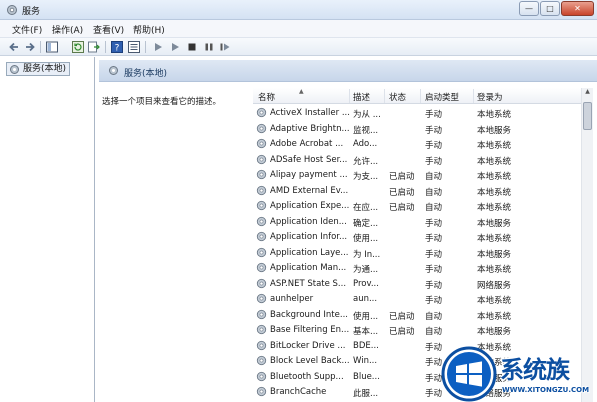 Image resolution: width=597 pixels, height=402 pixels. What do you see at coordinates (108, 29) in the screenshot?
I see `menu-view: 查看(V)` at bounding box center [108, 29].